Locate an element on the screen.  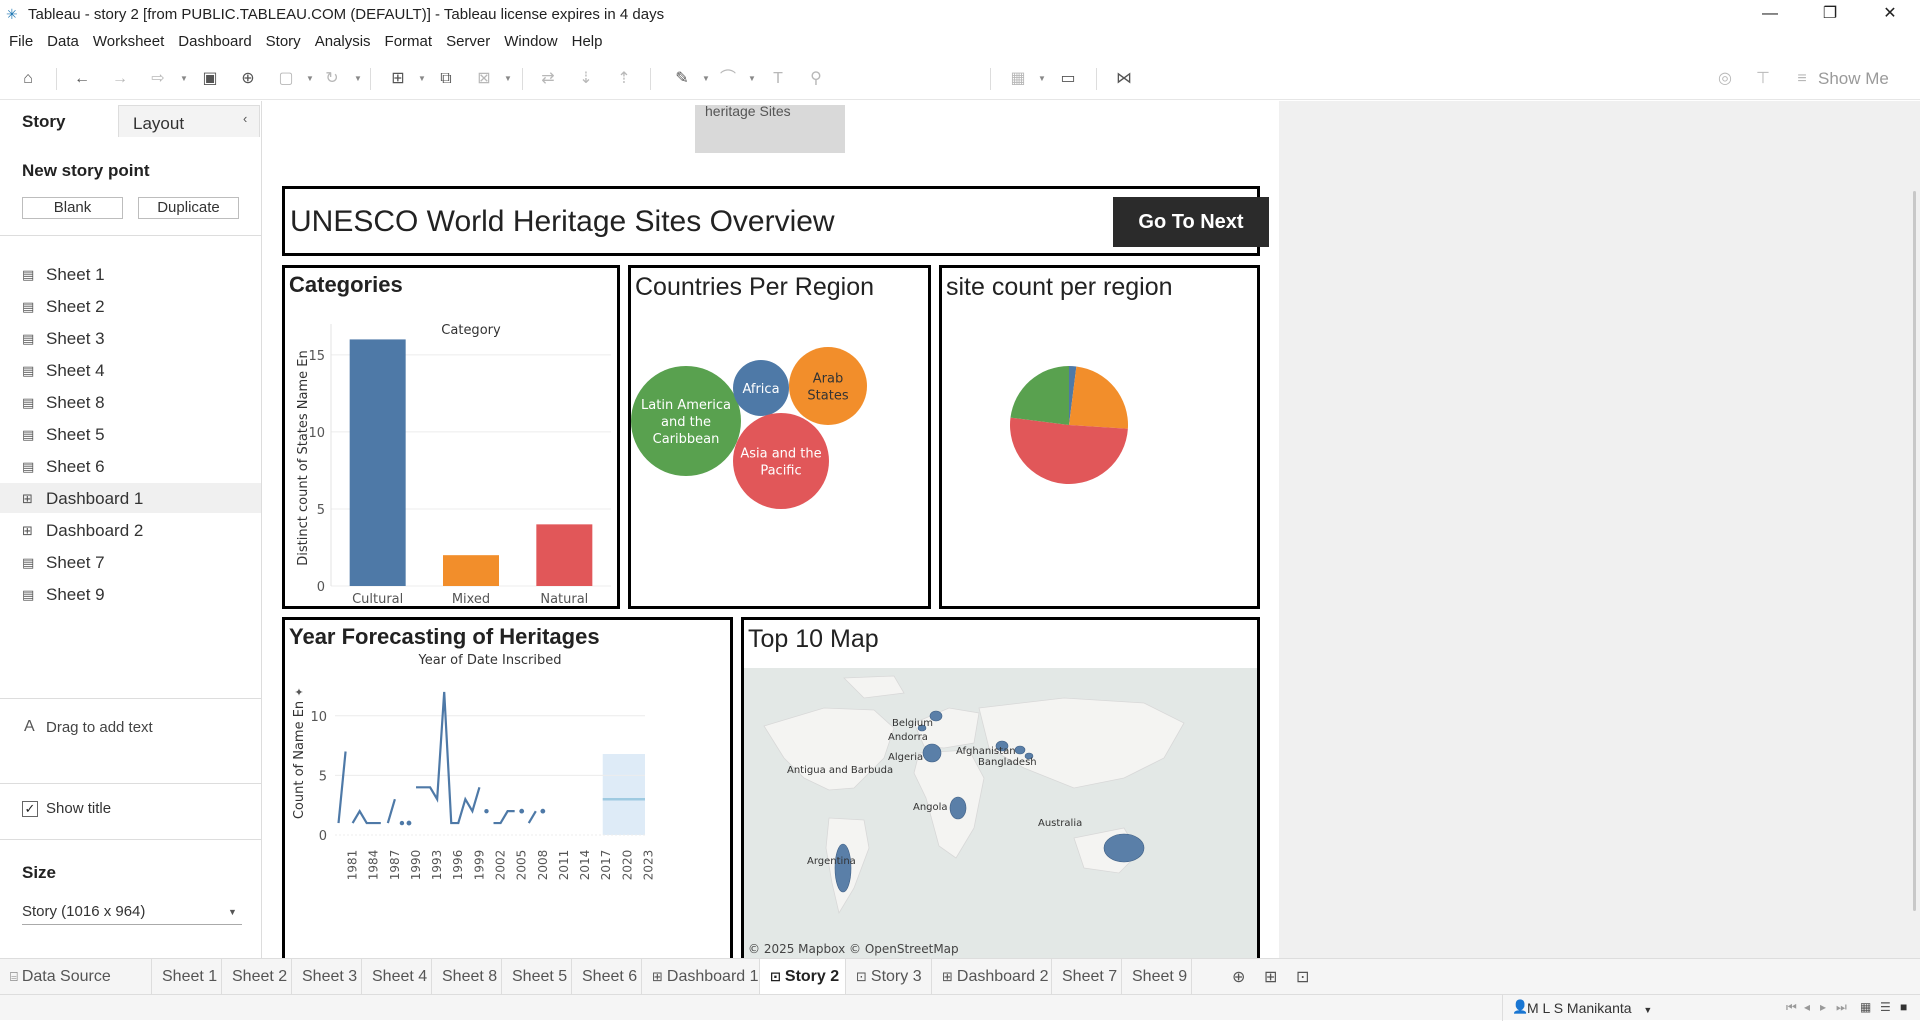
menu-file: File is located at coordinates (16, 42).